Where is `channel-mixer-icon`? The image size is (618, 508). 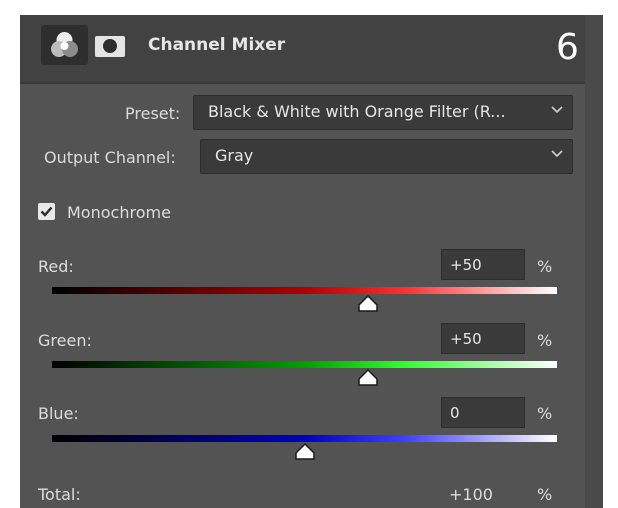 channel-mixer-icon is located at coordinates (64, 45).